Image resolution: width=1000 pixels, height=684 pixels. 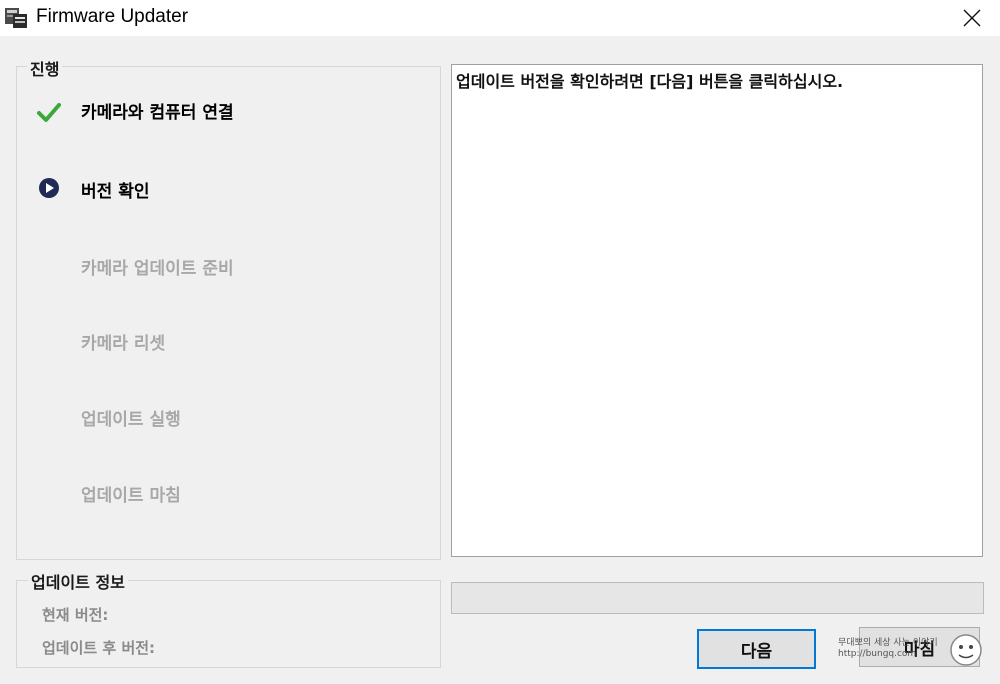 I want to click on message-text: 업데이트 버전을 확인하려면 [다음] 버튼을 클릭하십시오., so click(x=650, y=81).